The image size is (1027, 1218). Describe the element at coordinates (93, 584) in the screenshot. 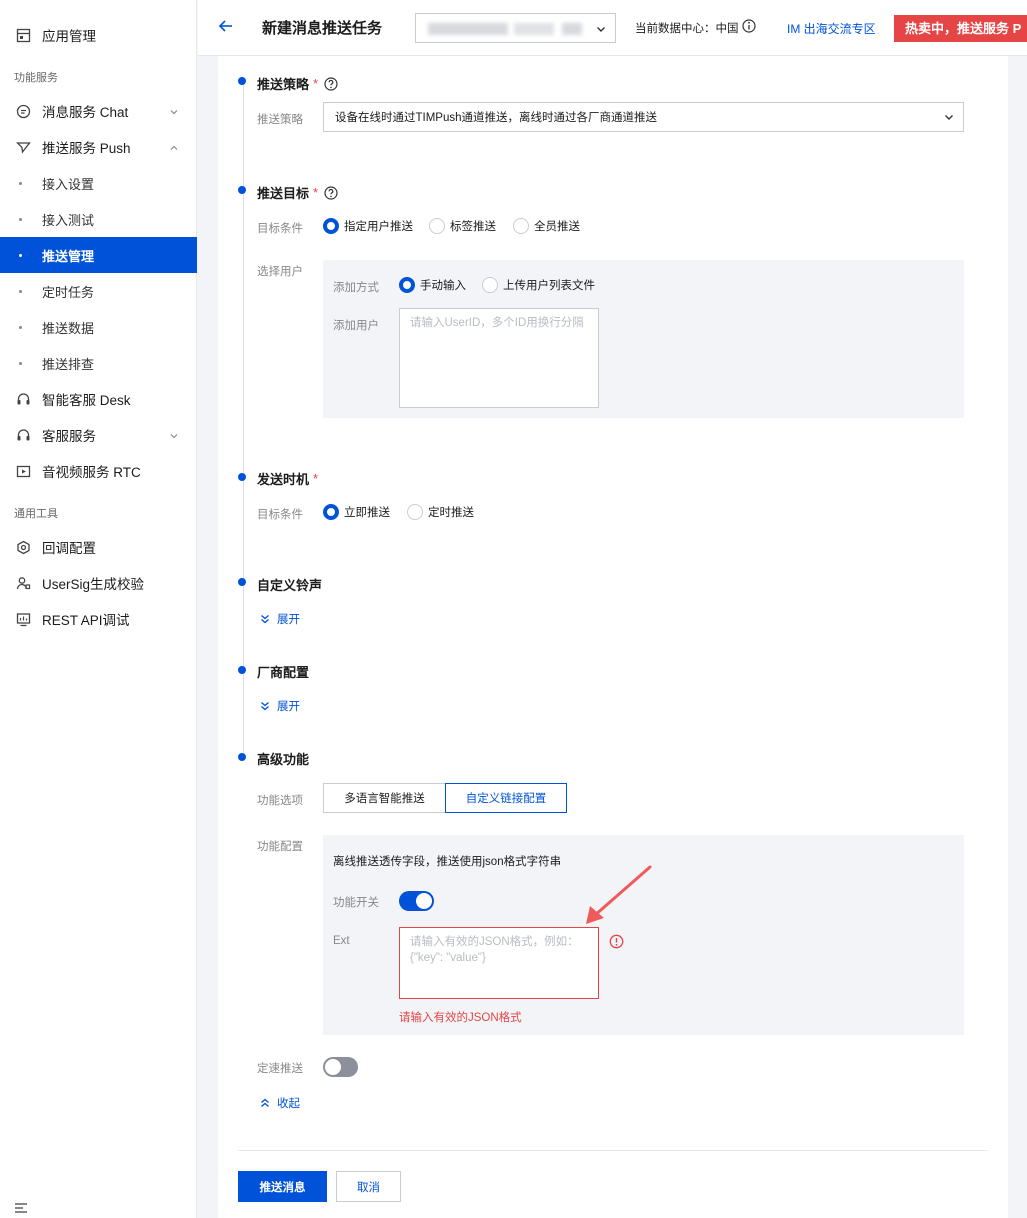

I see `sidebar-item-label: UserSig生成校验` at that location.